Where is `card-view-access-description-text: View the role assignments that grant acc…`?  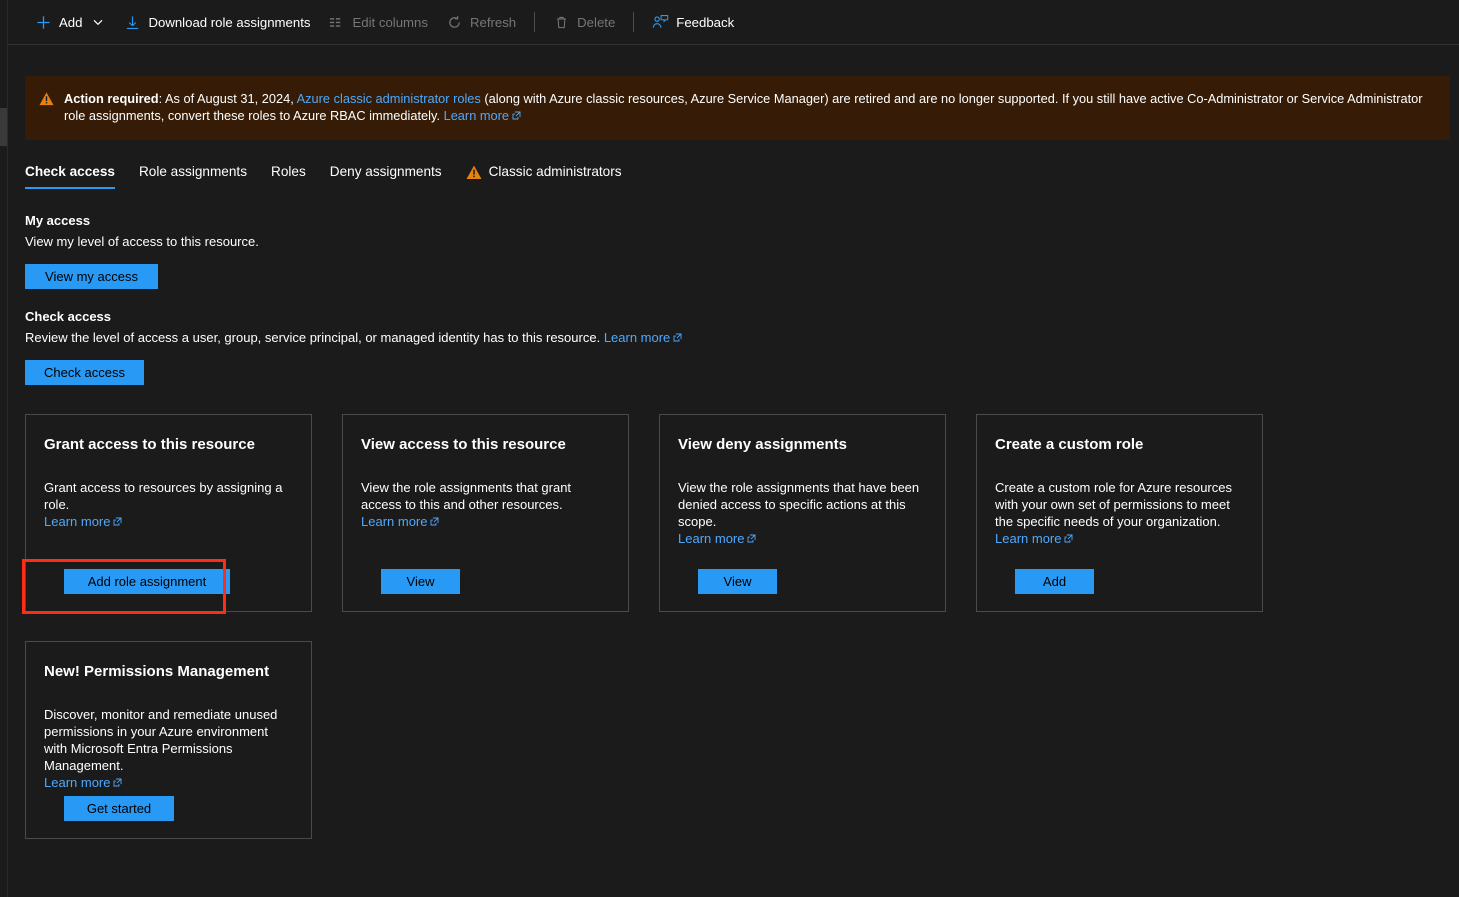
card-view-access-description-text: View the role assignments that grant acc… is located at coordinates (466, 496).